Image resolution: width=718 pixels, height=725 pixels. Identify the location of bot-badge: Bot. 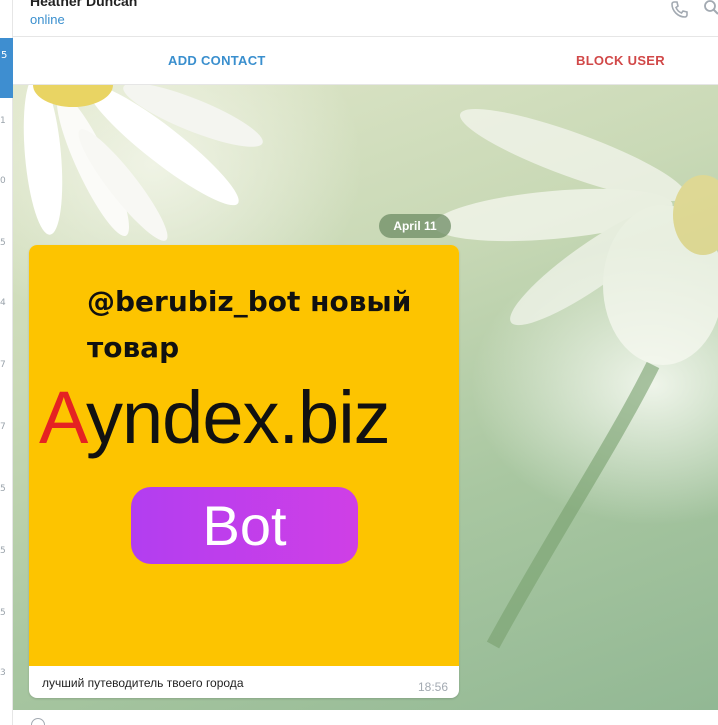
(244, 525).